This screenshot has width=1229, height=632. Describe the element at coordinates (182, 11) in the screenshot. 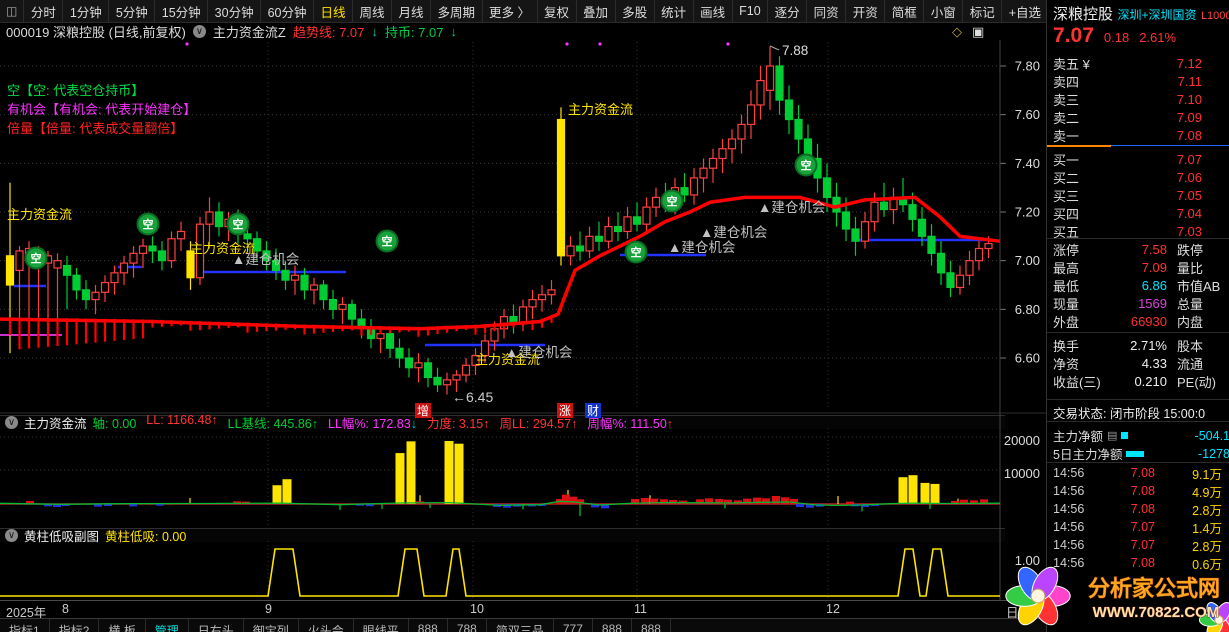

I see `toolbar-button-period: 15分钟` at that location.